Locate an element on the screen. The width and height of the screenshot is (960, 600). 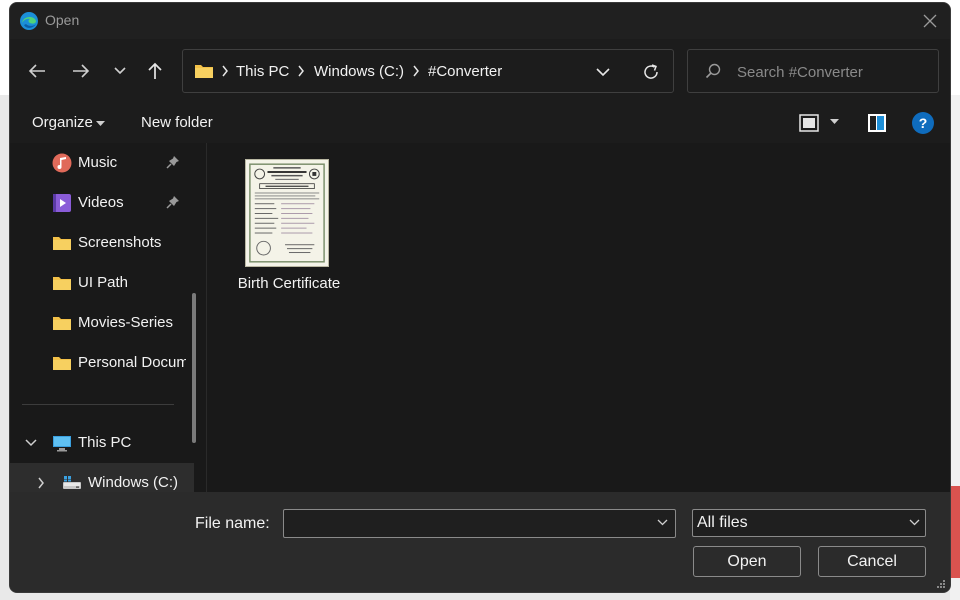
arrow-up-icon is located at coordinates (155, 70).